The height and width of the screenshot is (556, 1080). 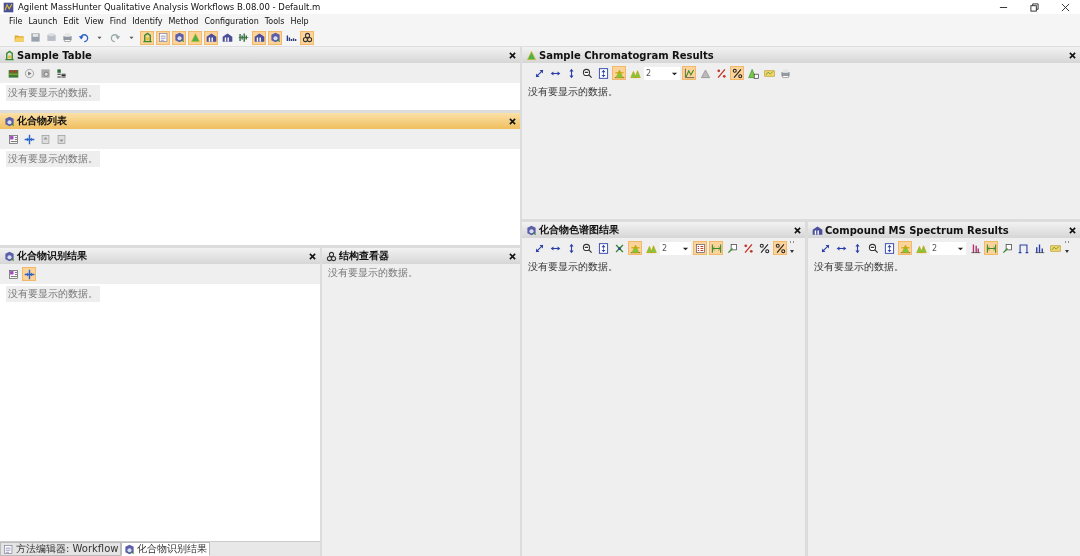 I want to click on crosshair-icon, so click(x=29, y=274).